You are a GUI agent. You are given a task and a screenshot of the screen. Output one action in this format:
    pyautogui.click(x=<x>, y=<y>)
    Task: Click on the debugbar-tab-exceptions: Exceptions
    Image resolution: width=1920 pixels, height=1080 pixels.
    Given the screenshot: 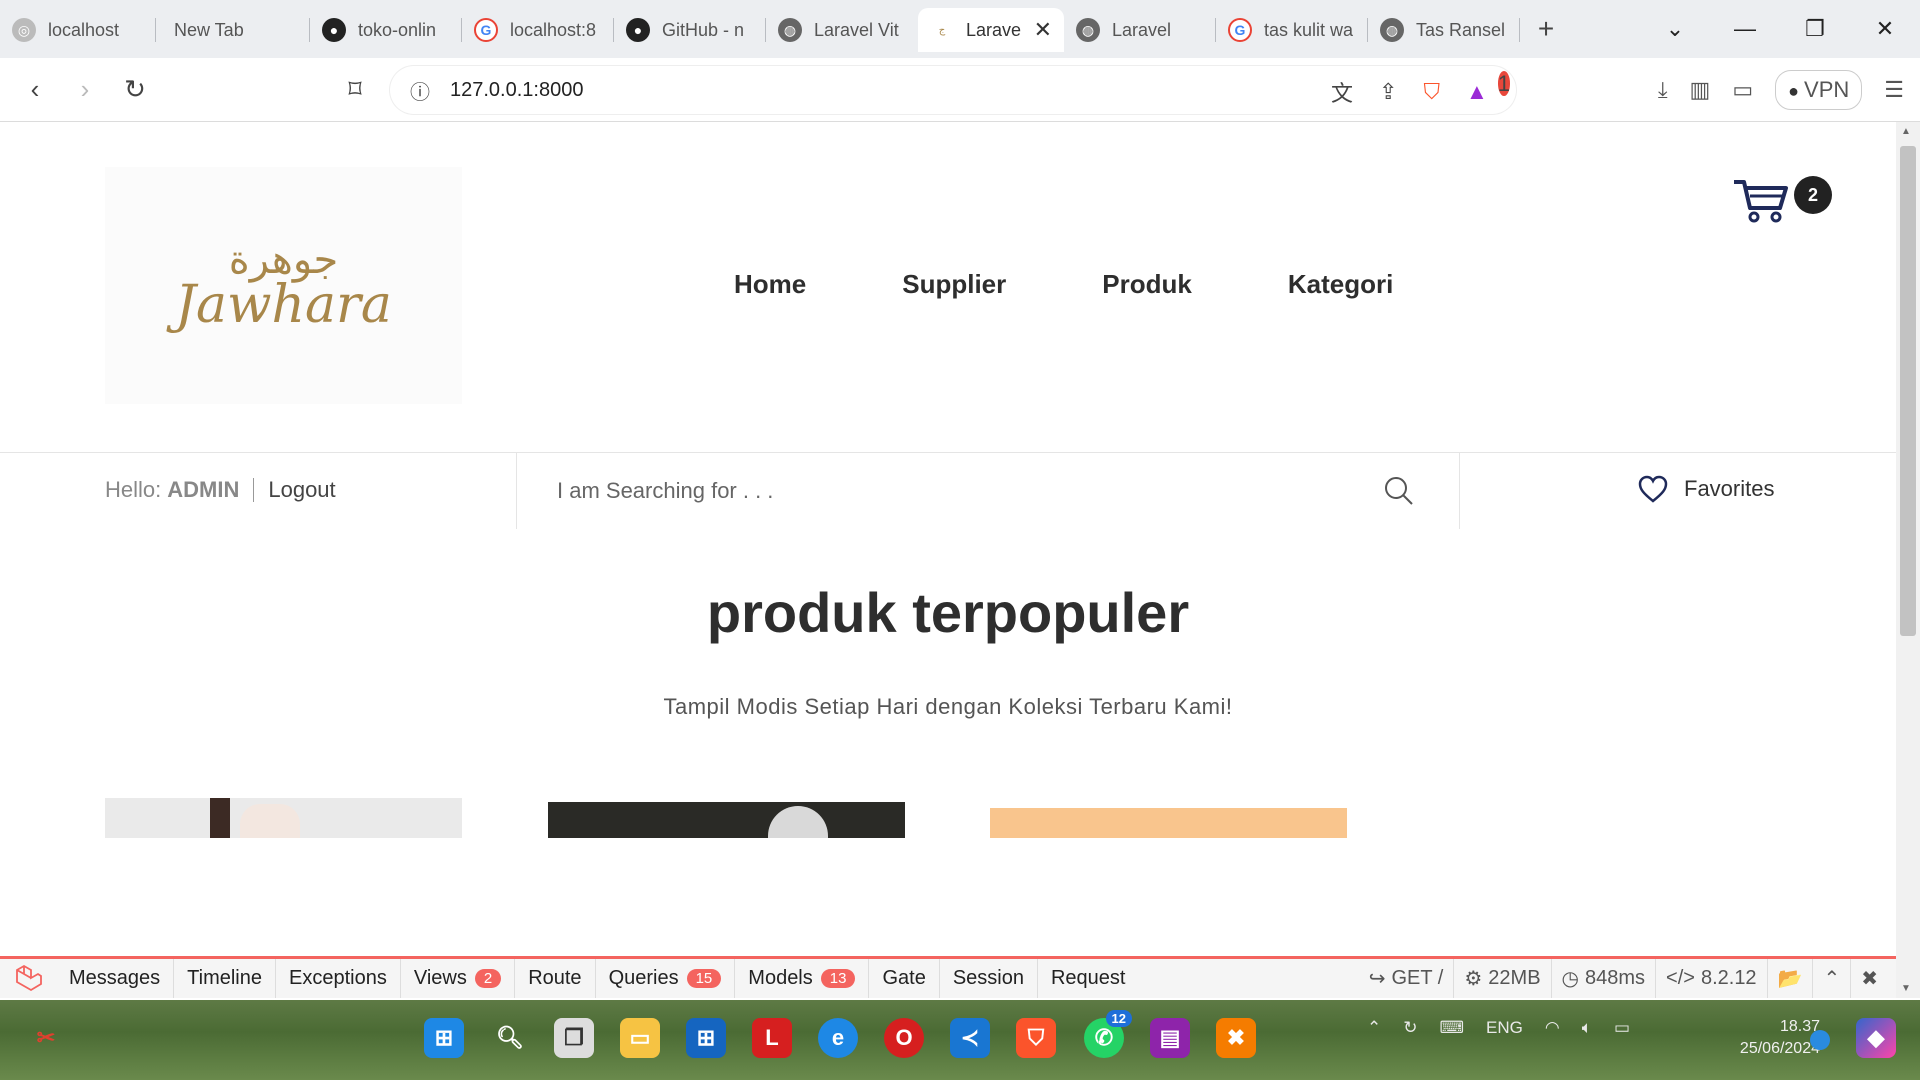 What is the action you would take?
    pyautogui.click(x=338, y=978)
    